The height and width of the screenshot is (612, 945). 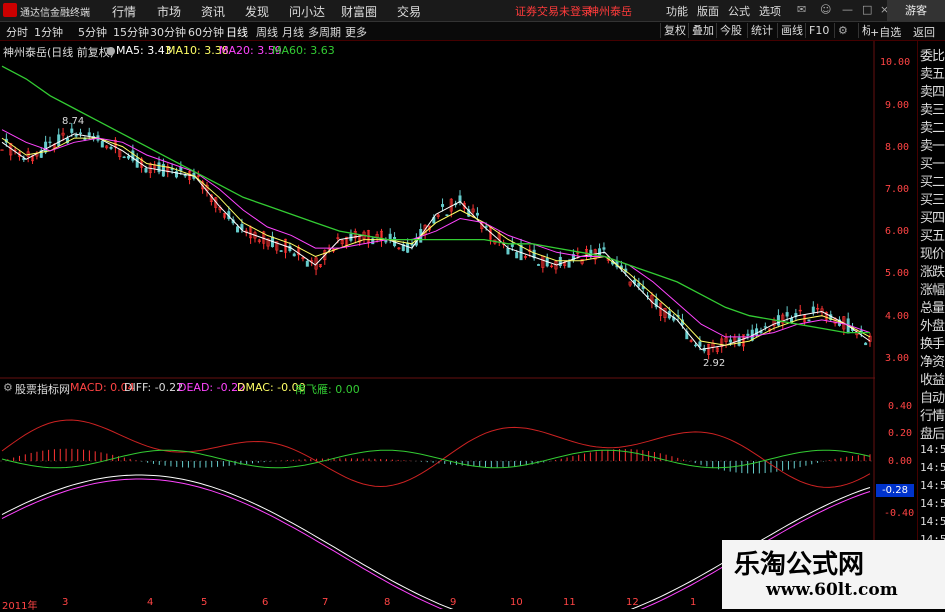 What do you see at coordinates (237, 32) in the screenshot?
I see `period-daily: 日线` at bounding box center [237, 32].